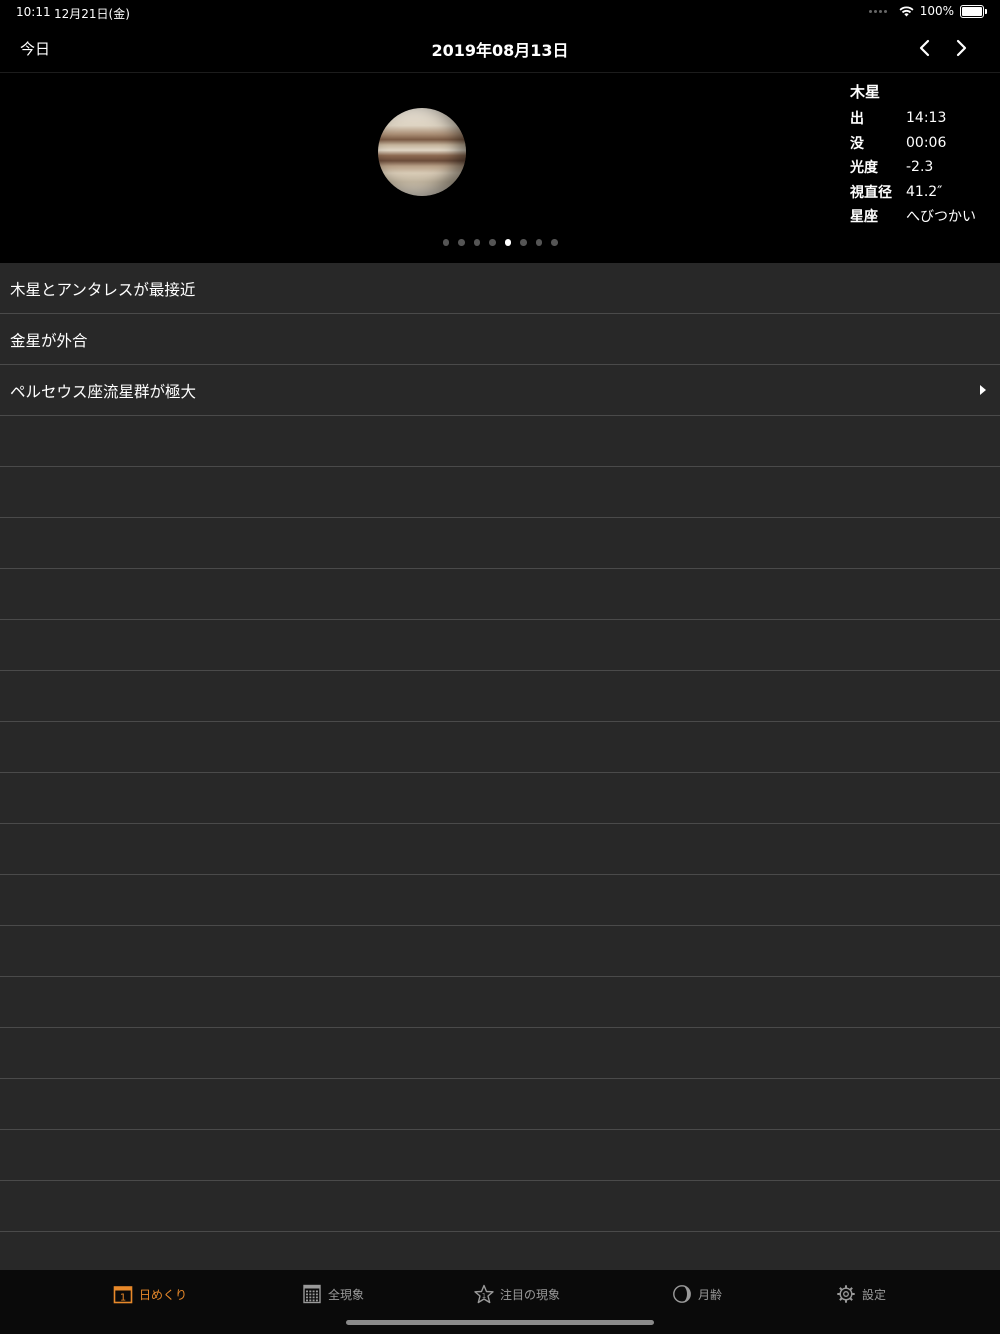 This screenshot has width=1000, height=1334. I want to click on event-label: ペルセウス座流星群が極大, so click(103, 392).